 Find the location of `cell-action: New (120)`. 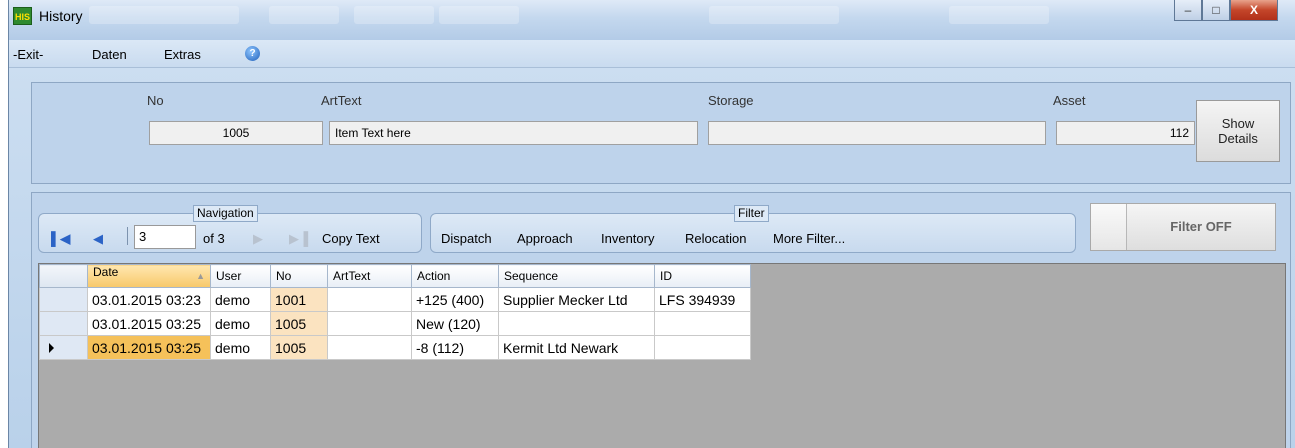

cell-action: New (120) is located at coordinates (455, 323).